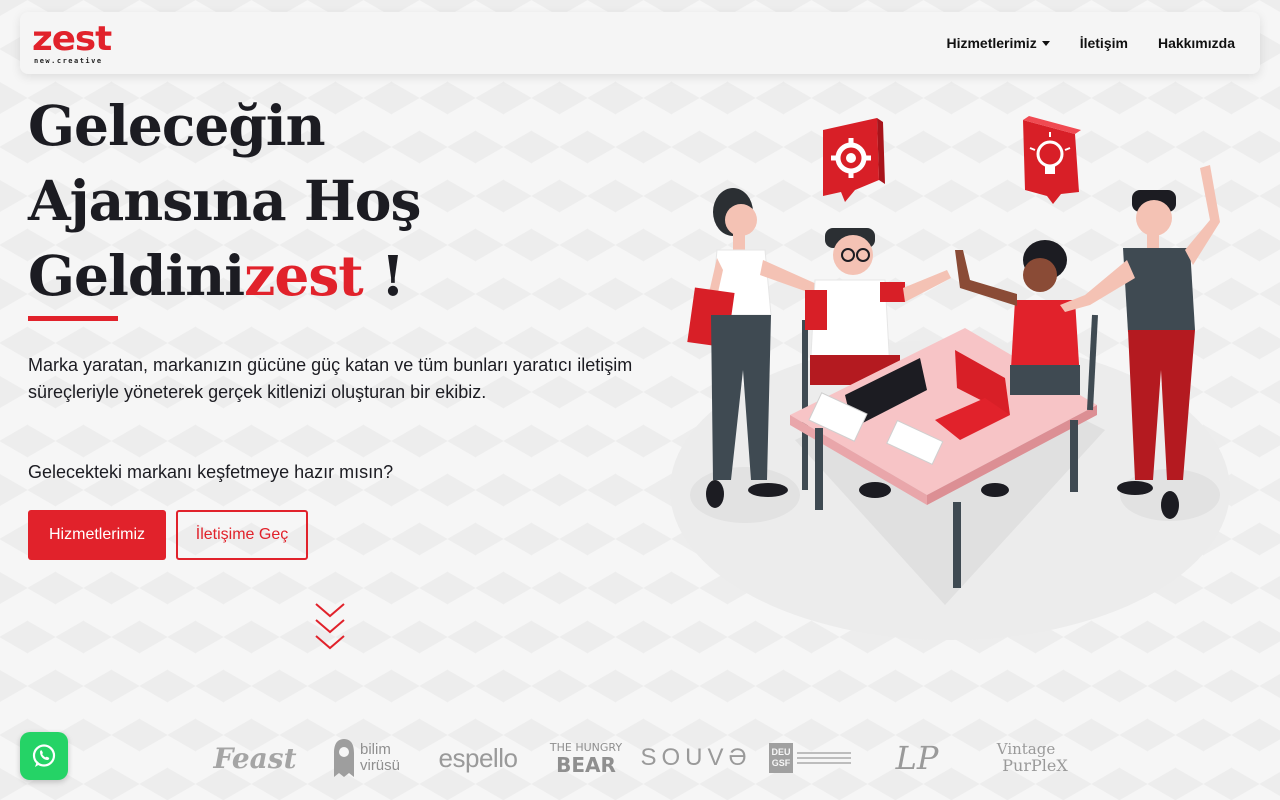  I want to click on whatsapp-icon, so click(44, 755).